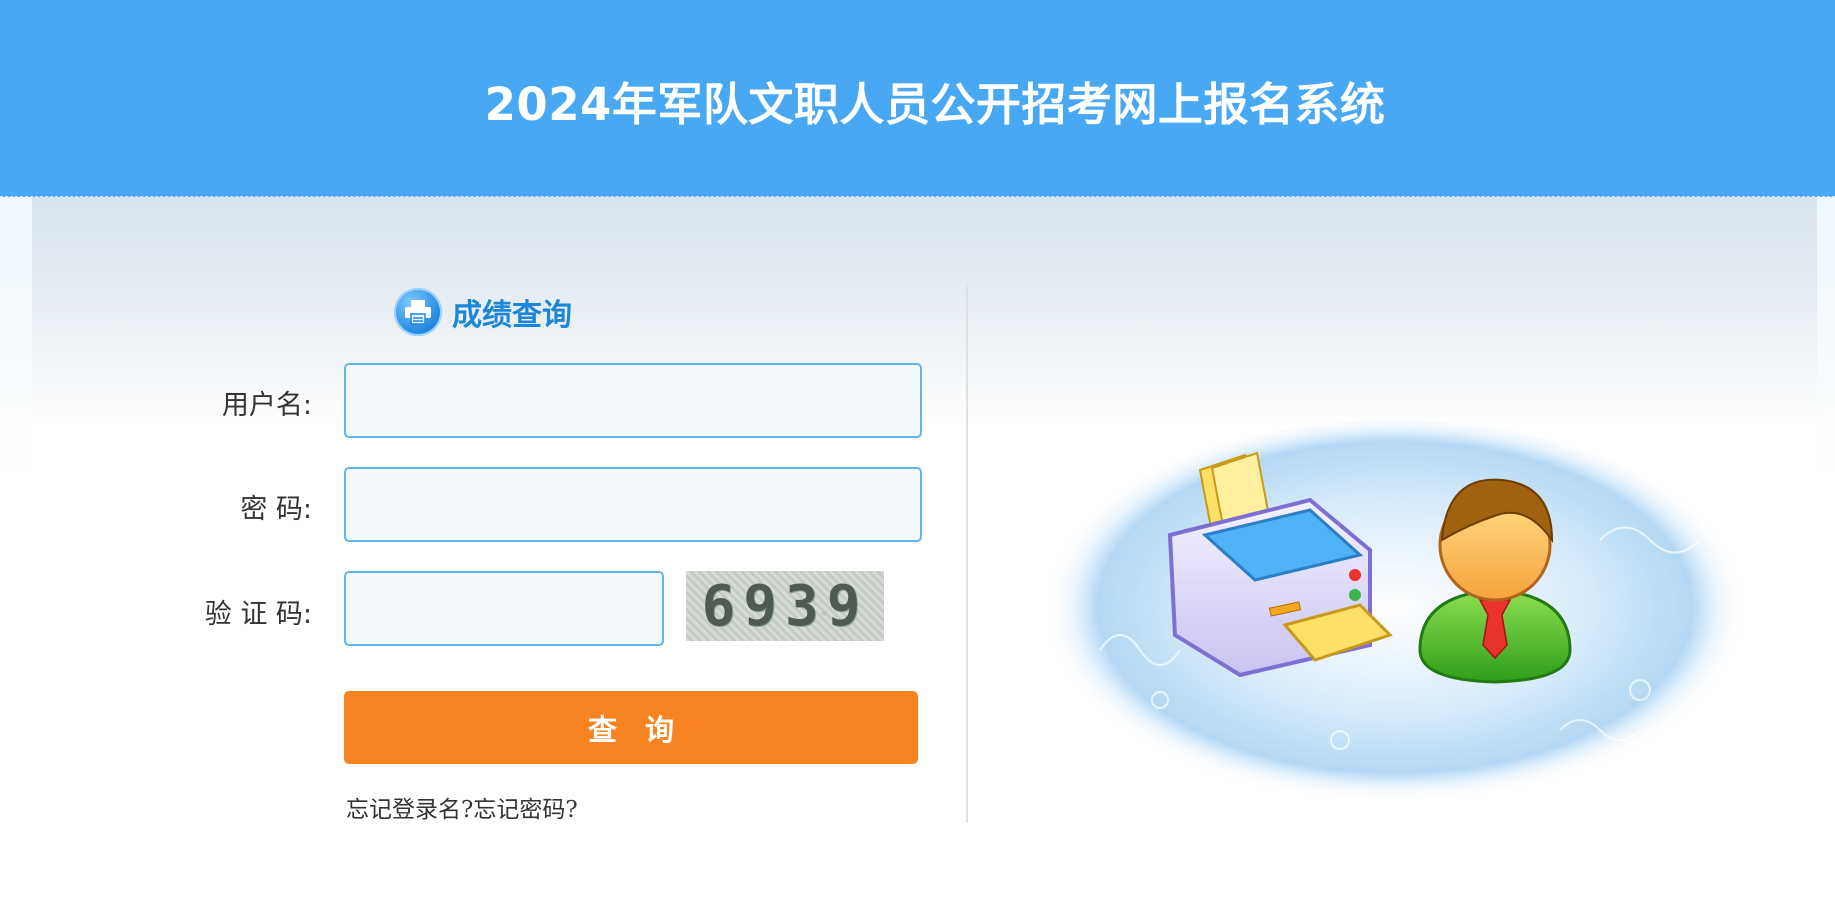 The width and height of the screenshot is (1835, 903). I want to click on query-button: 查询, so click(631, 727).